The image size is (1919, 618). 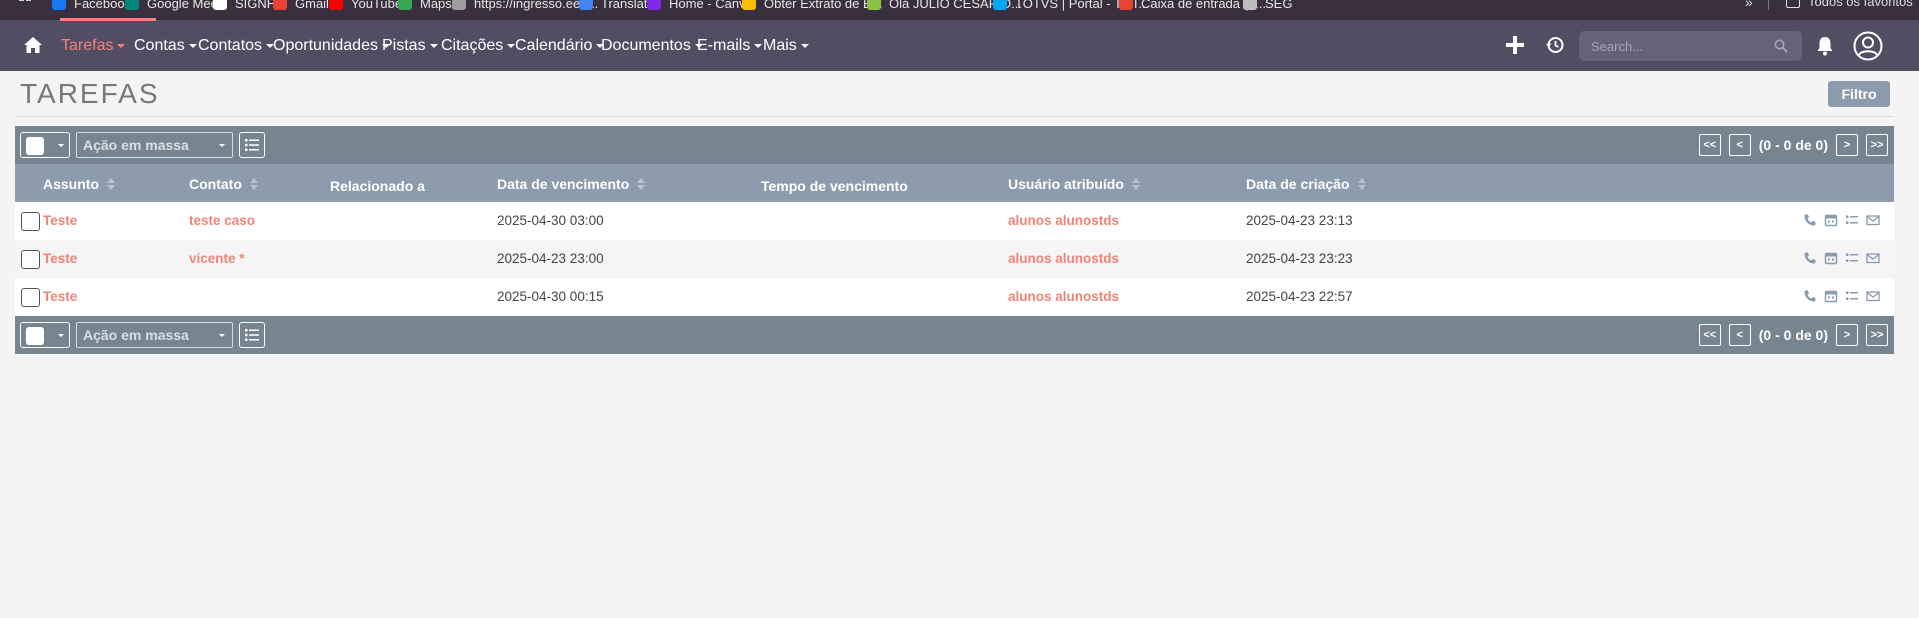 I want to click on bookmark-google-meet: Google Meet, so click(x=173, y=6).